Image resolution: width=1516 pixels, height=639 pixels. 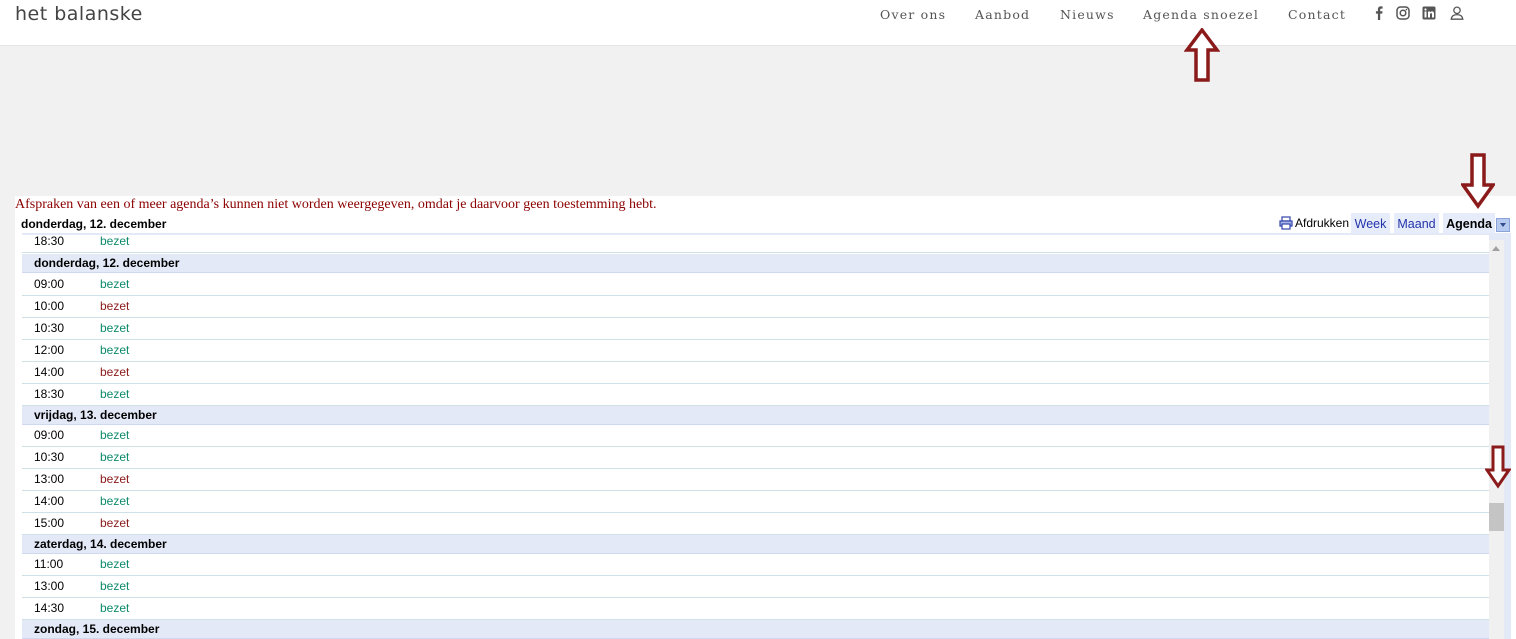 I want to click on agenda-row: 14:30 bezet, so click(x=755, y=609).